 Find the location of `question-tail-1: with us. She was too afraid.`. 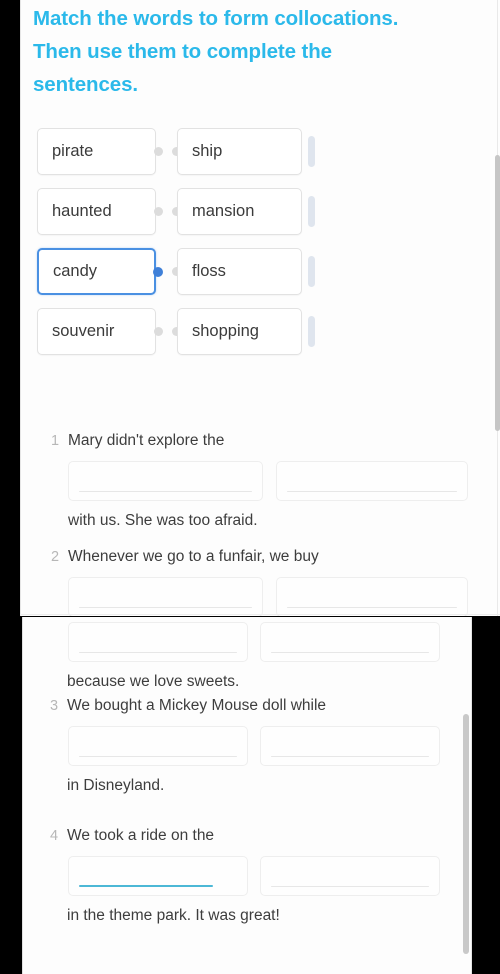

question-tail-1: with us. She was too afraid. is located at coordinates (260, 521).